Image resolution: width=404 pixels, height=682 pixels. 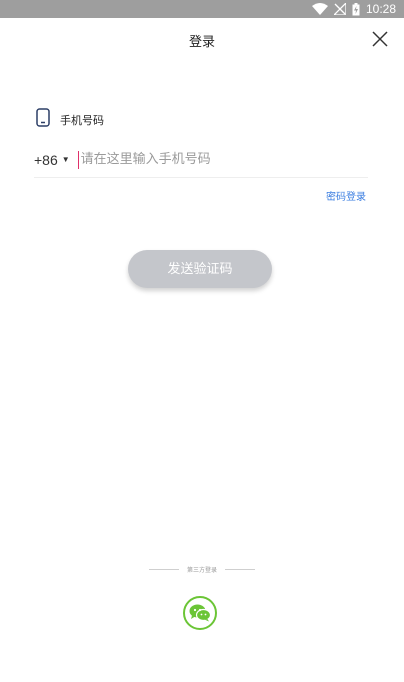 I want to click on third-party-divider: 第三方登录, so click(x=202, y=569).